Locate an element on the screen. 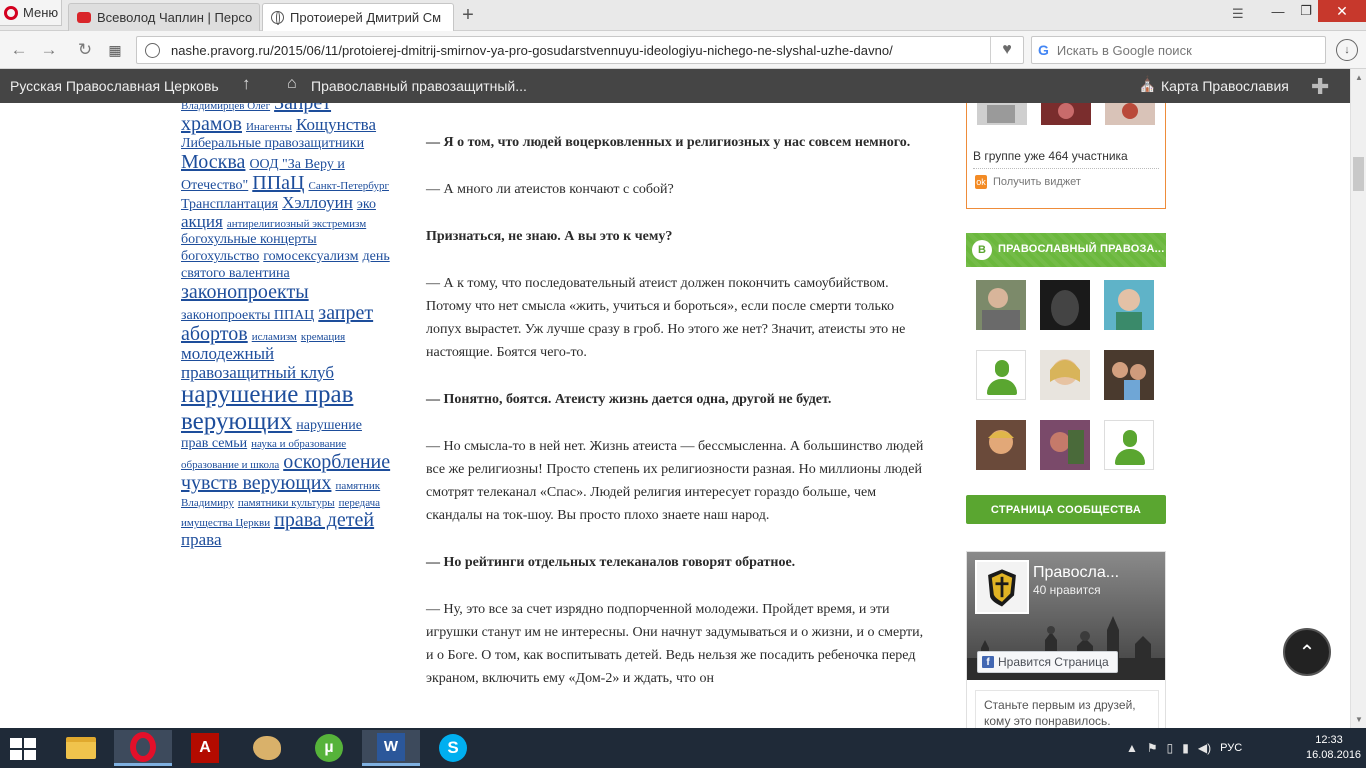 The image size is (1366, 768). forward-arrow-icon: → is located at coordinates (49, 50).